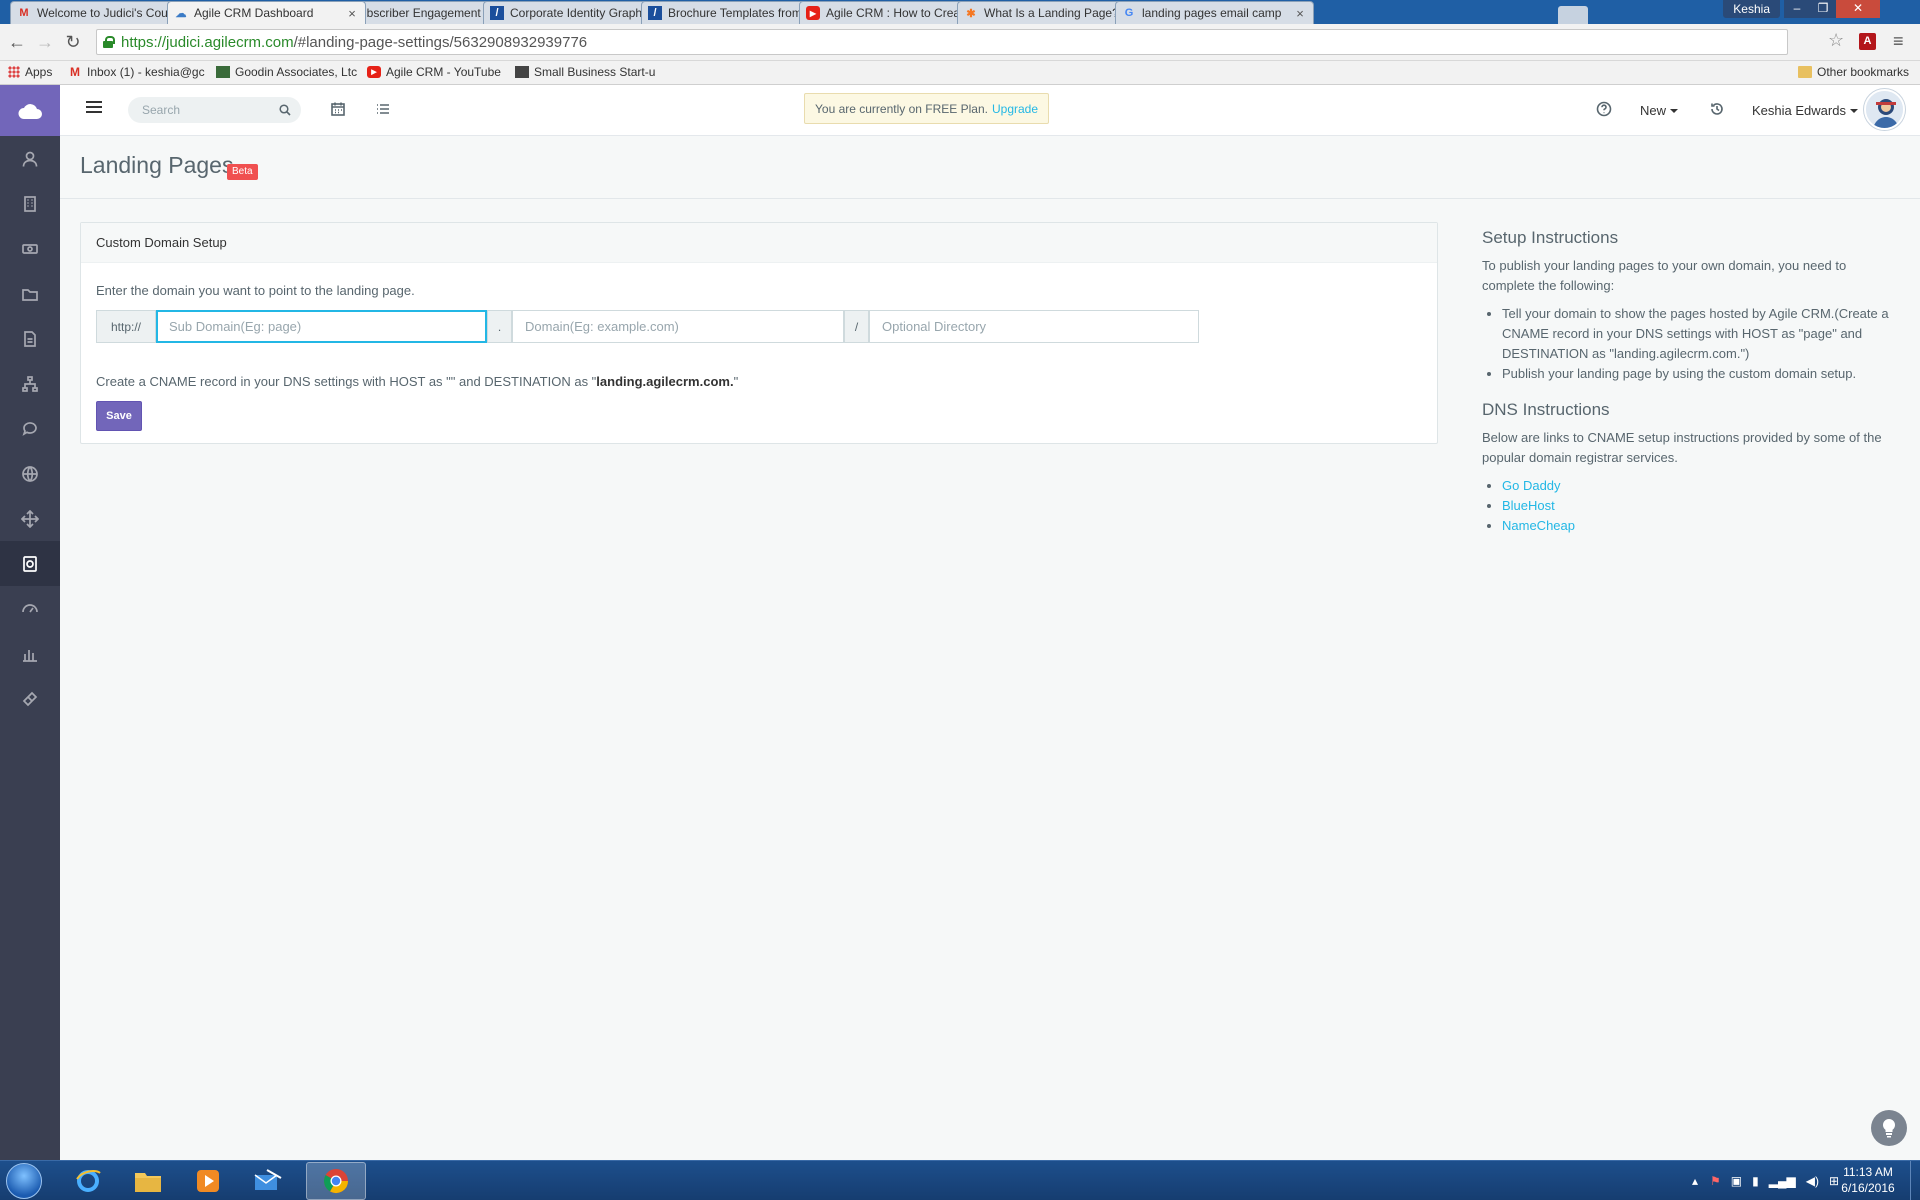 This screenshot has height=1200, width=1920. Describe the element at coordinates (30, 383) in the screenshot. I see `sidebar-item-campaigns` at that location.